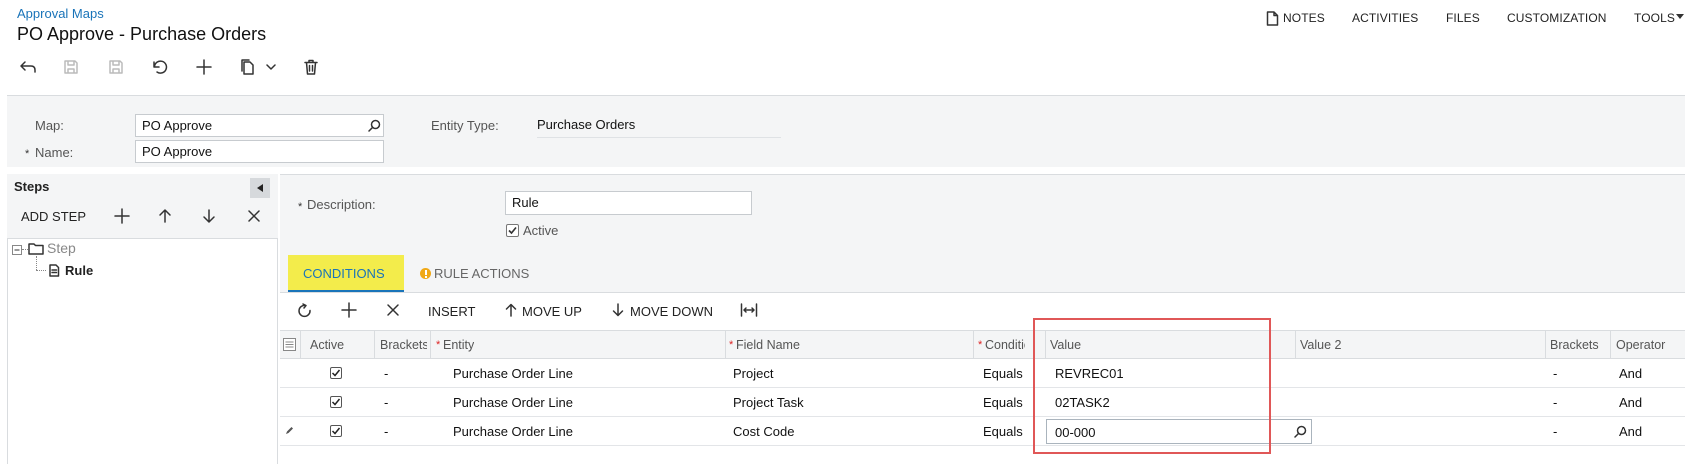 This screenshot has height=464, width=1685. What do you see at coordinates (1575, 345) in the screenshot?
I see `column-header-brackets2: Brackets` at bounding box center [1575, 345].